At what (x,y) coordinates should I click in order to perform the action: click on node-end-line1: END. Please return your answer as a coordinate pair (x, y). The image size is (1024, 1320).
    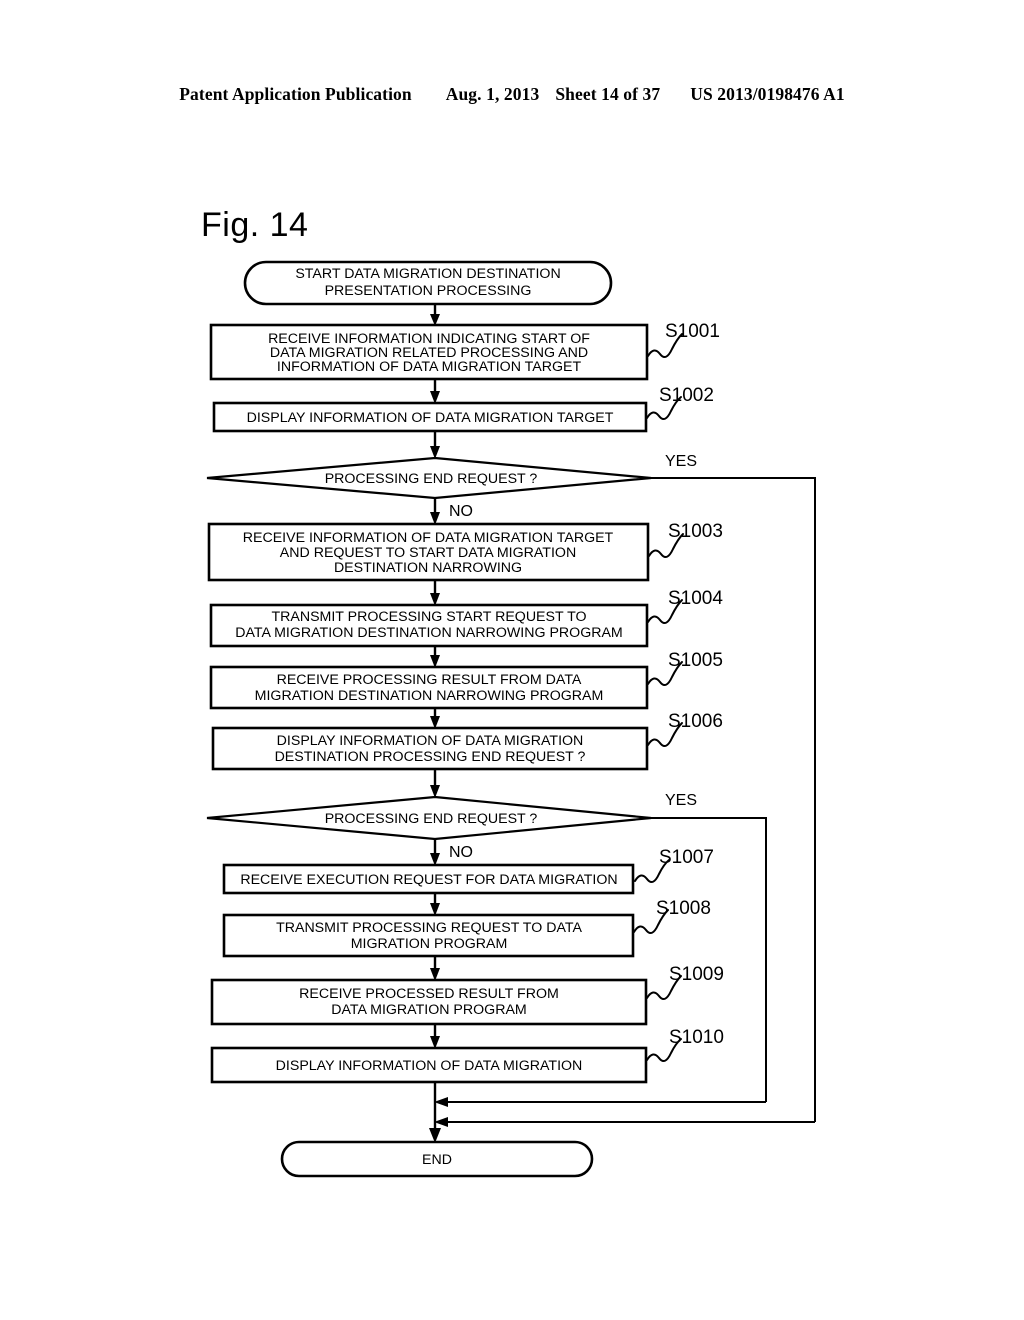
    Looking at the image, I should click on (437, 1160).